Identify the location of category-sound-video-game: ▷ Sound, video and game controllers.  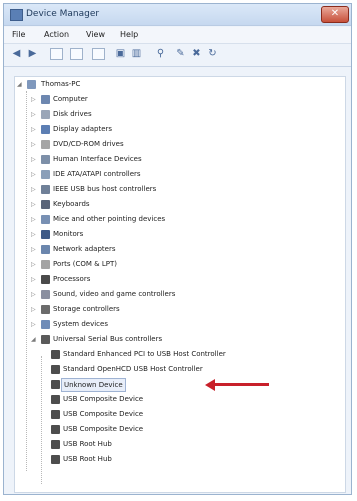
(181, 294).